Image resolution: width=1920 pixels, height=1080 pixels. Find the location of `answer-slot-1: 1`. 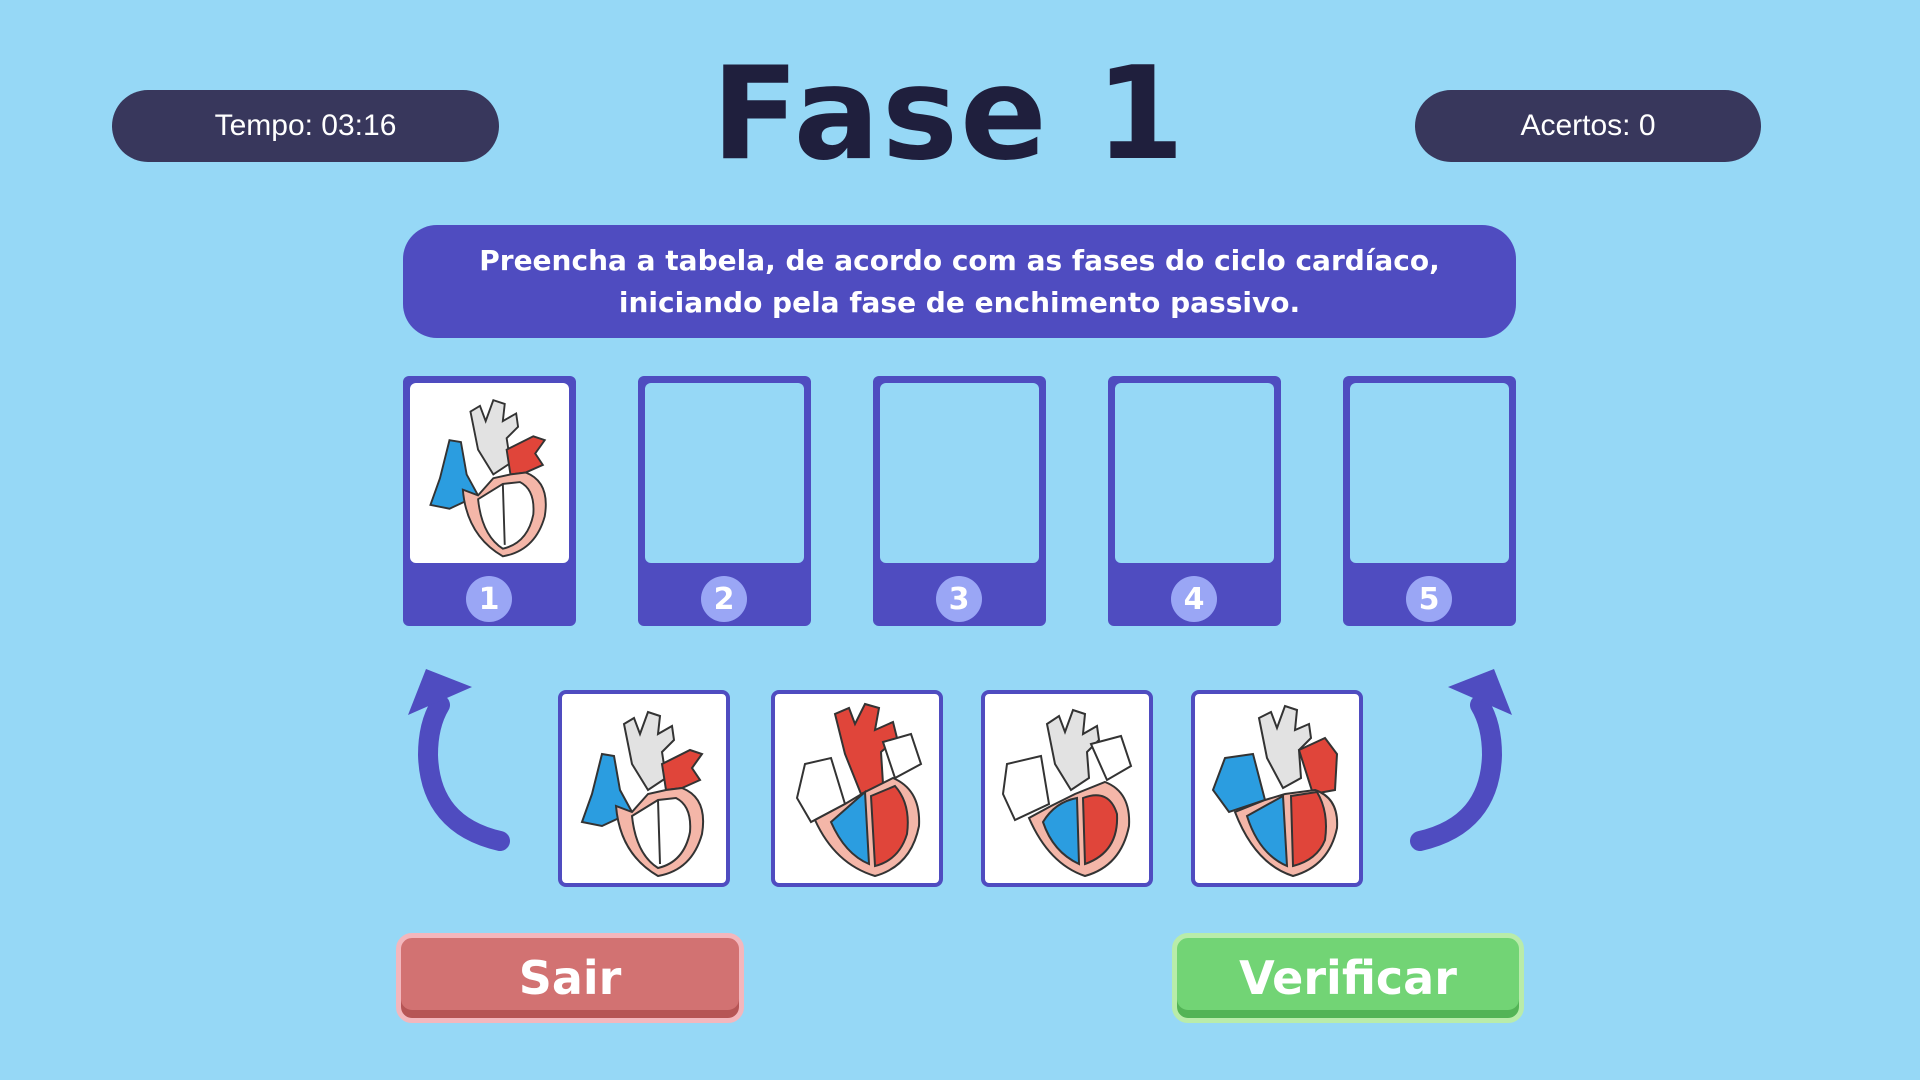

answer-slot-1: 1 is located at coordinates (489, 501).